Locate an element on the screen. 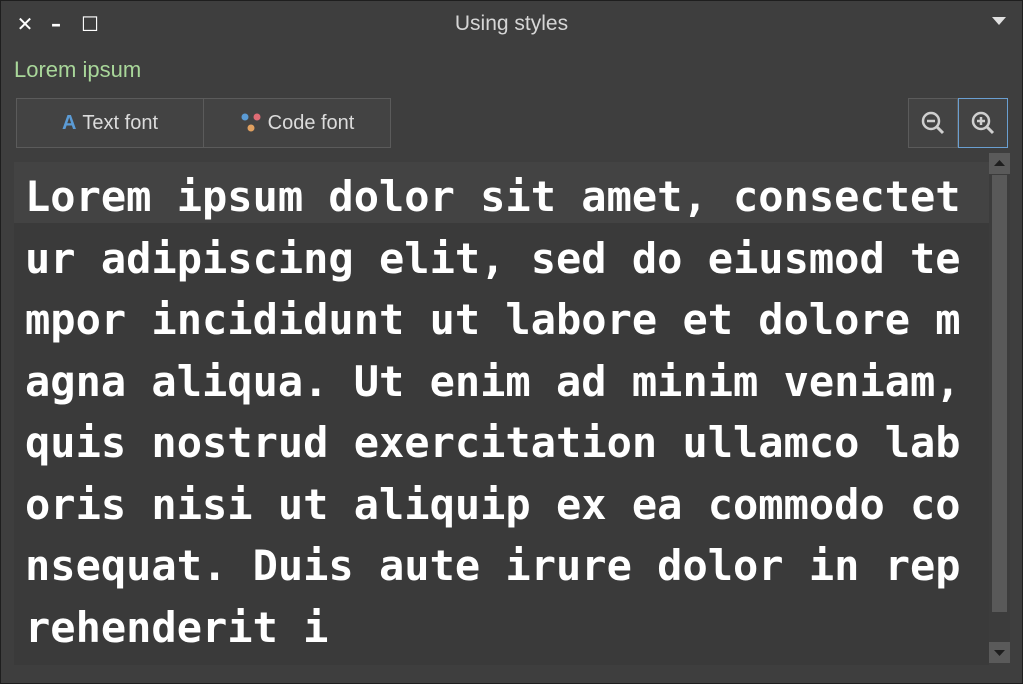  scroll-down-button is located at coordinates (999, 652).